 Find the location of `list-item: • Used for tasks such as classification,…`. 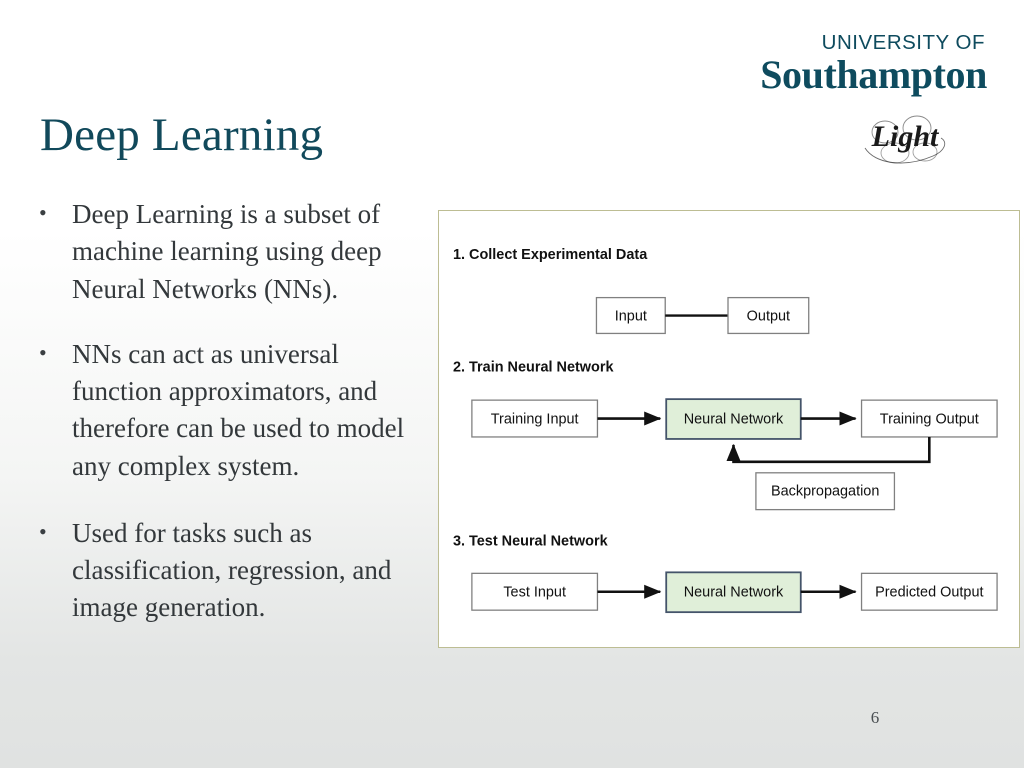

list-item: • Used for tasks such as classification,… is located at coordinates (234, 571).